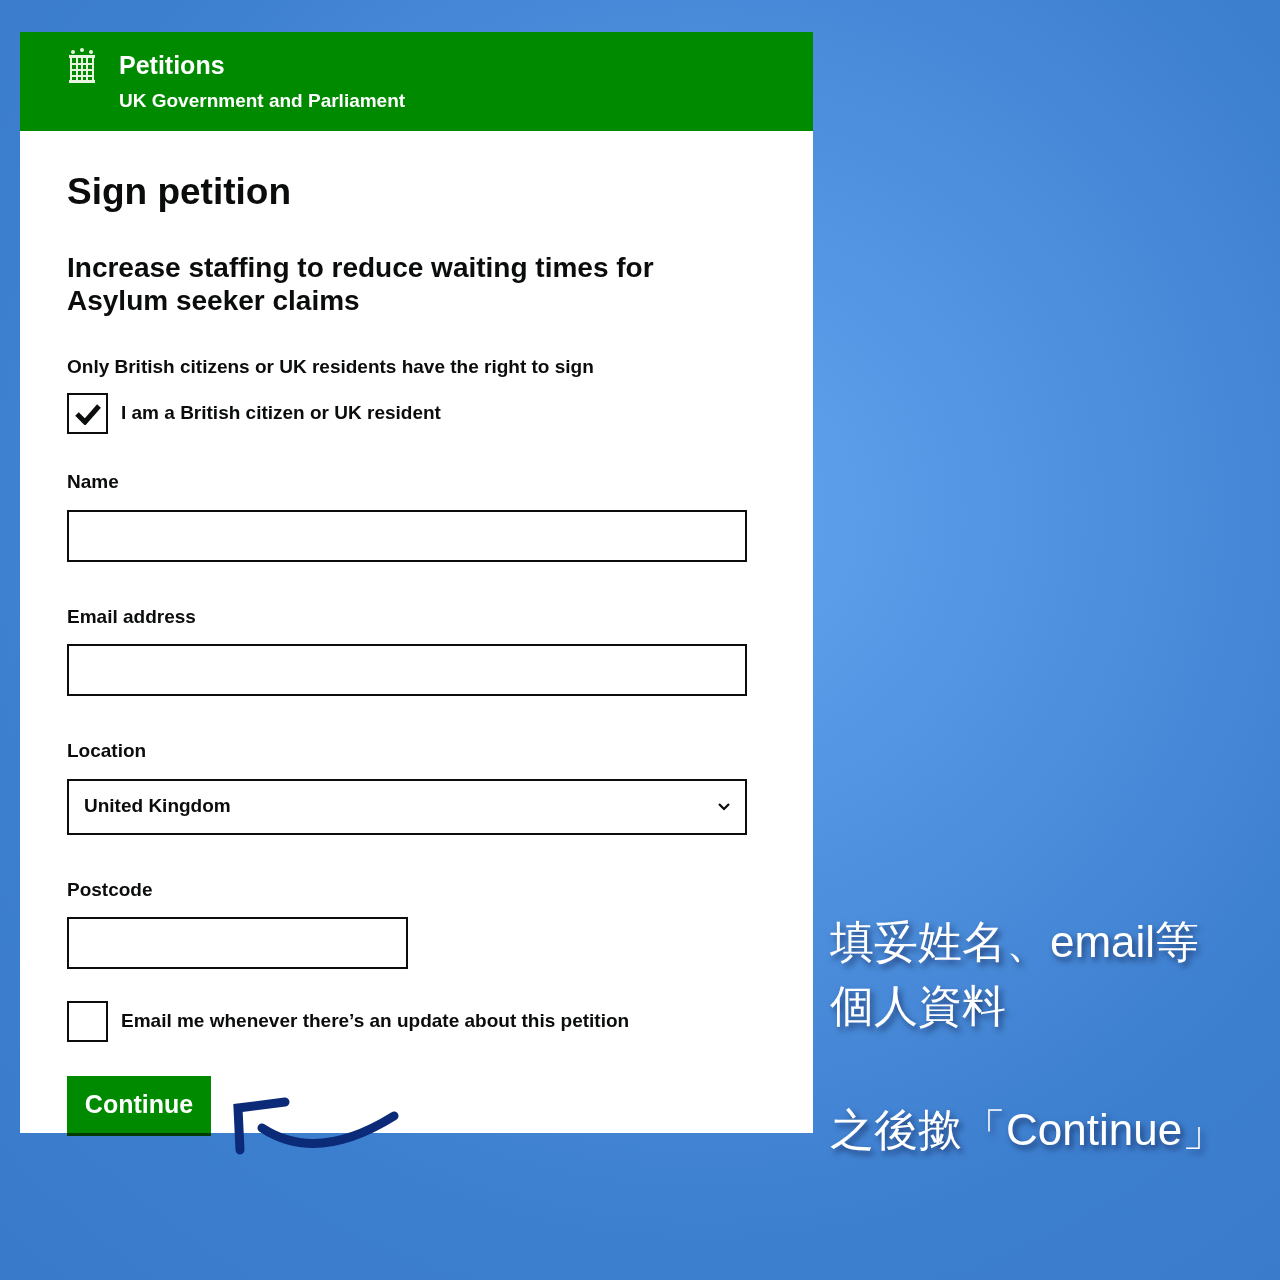 This screenshot has width=1280, height=1280. Describe the element at coordinates (93, 482) in the screenshot. I see `field-label: Name` at that location.